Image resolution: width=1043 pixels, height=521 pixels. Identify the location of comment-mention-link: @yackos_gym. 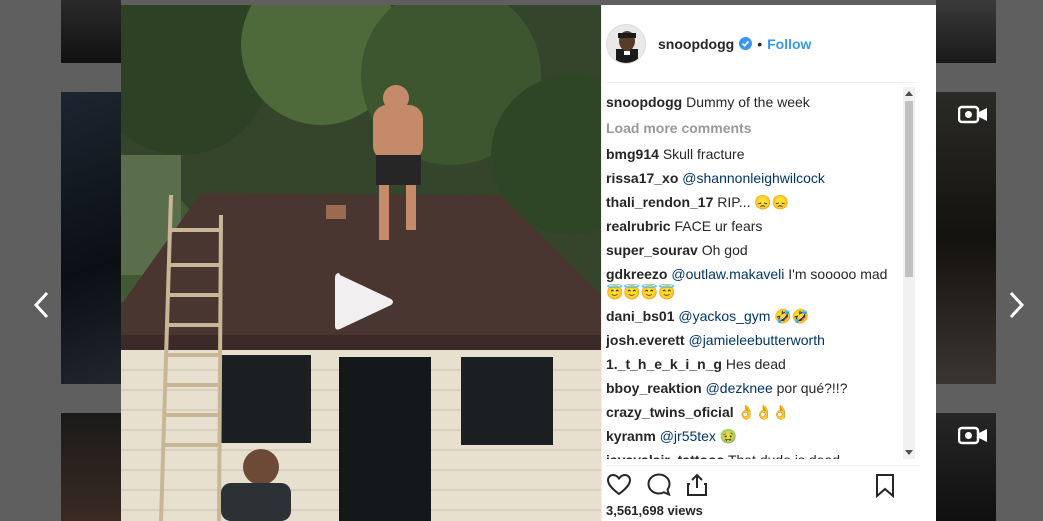
(724, 316).